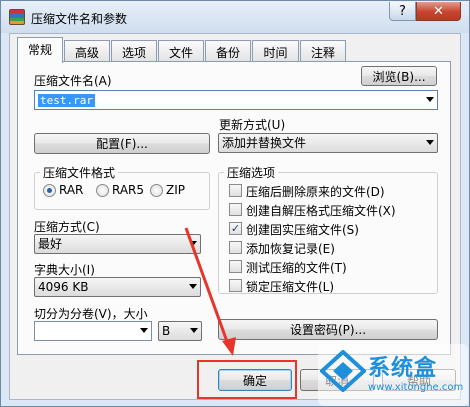 The width and height of the screenshot is (470, 407). Describe the element at coordinates (236, 100) in the screenshot. I see `archive-name-combobox: test.rar` at that location.